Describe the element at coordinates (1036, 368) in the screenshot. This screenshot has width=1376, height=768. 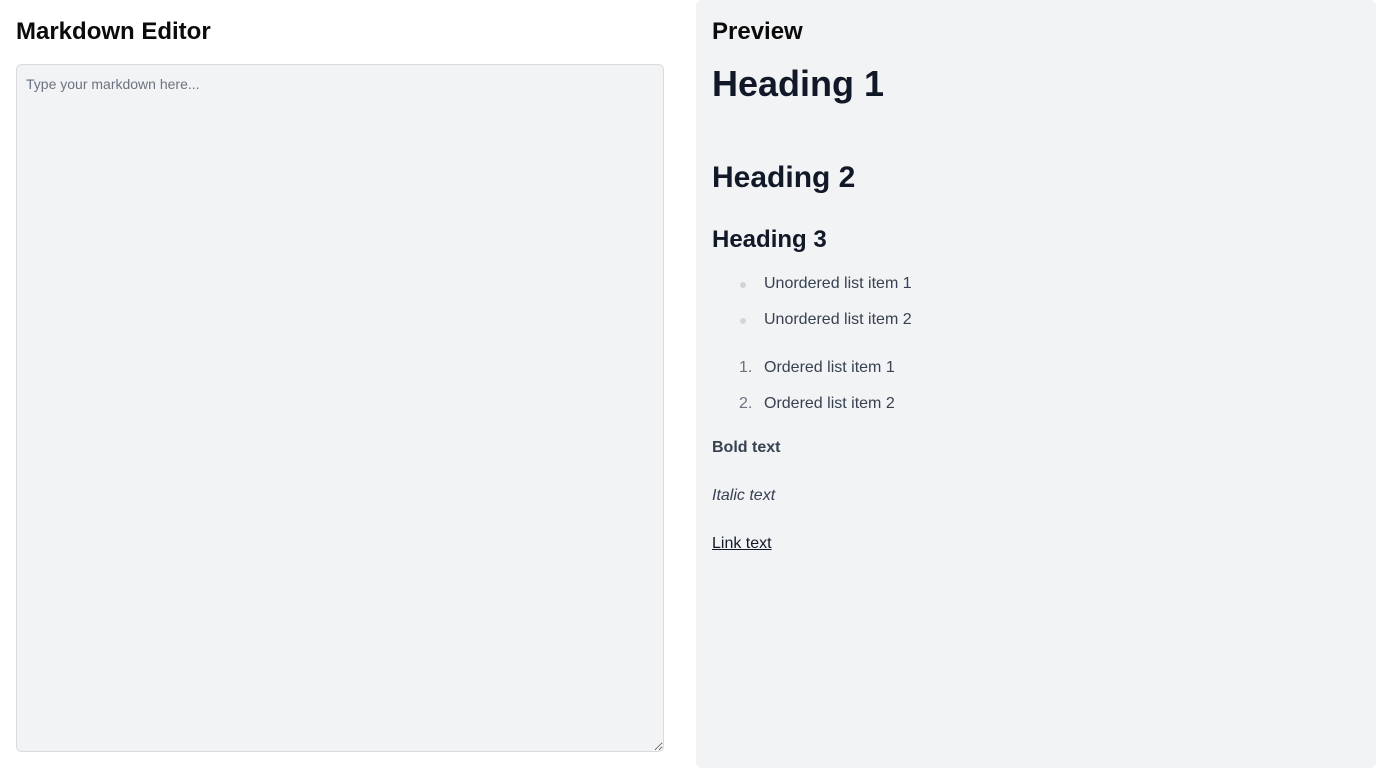
I see `list-item: 1. Ordered list item 1` at that location.